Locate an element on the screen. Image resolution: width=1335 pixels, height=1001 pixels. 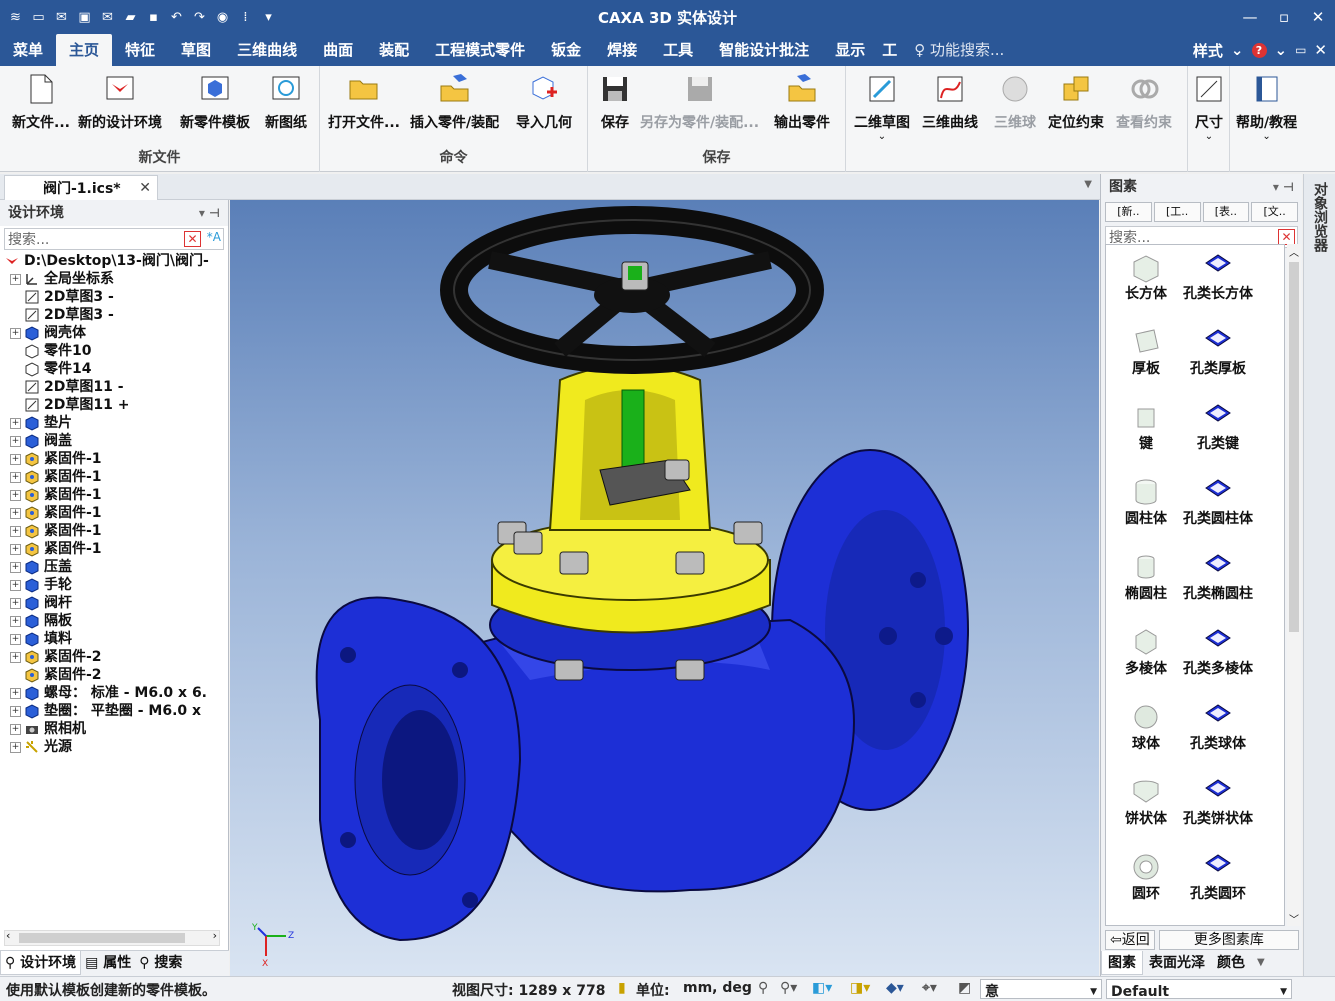
tree-node: + 照相机 is located at coordinates (113, 729).